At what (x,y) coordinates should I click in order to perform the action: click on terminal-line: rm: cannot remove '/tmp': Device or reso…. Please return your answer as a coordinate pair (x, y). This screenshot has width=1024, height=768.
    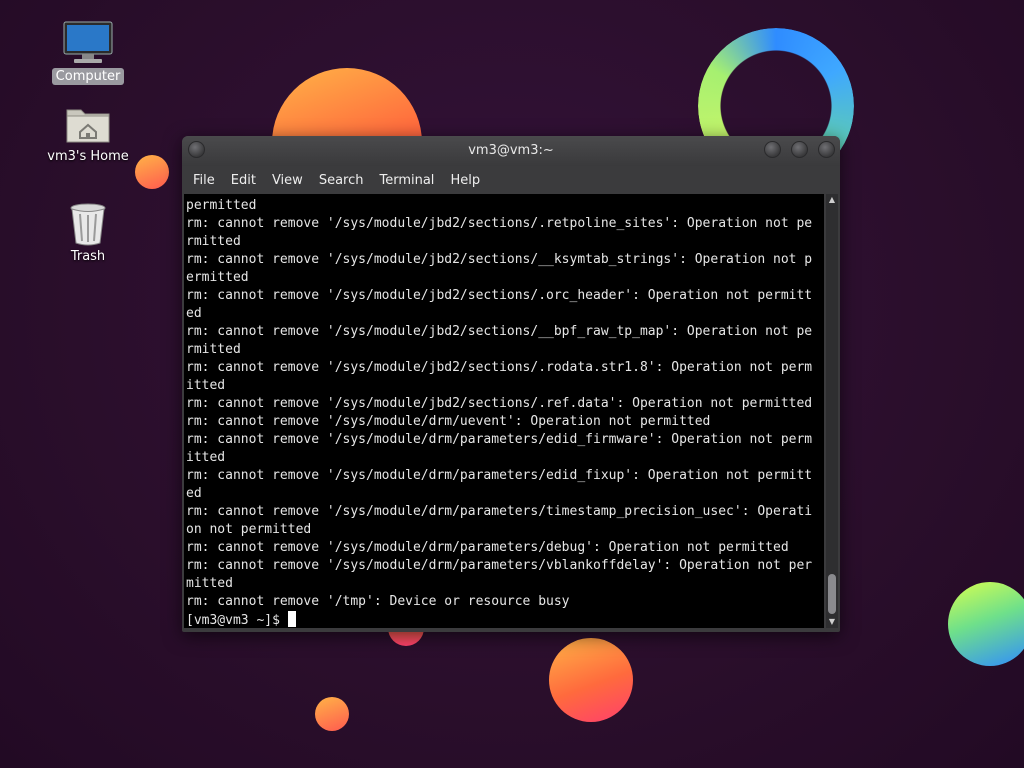
    Looking at the image, I should click on (378, 601).